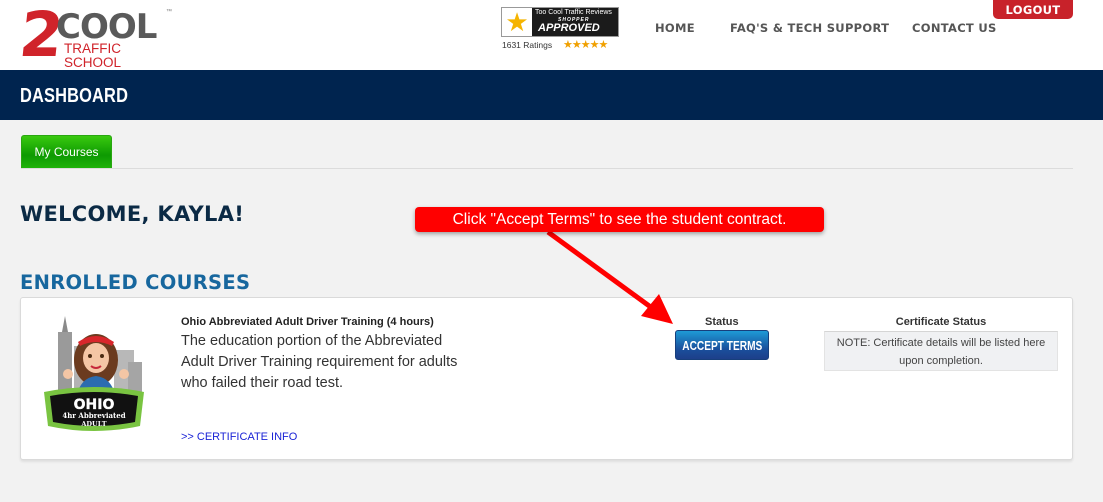  I want to click on badge-line1: Too Cool Traffic Reviews, so click(573, 12).